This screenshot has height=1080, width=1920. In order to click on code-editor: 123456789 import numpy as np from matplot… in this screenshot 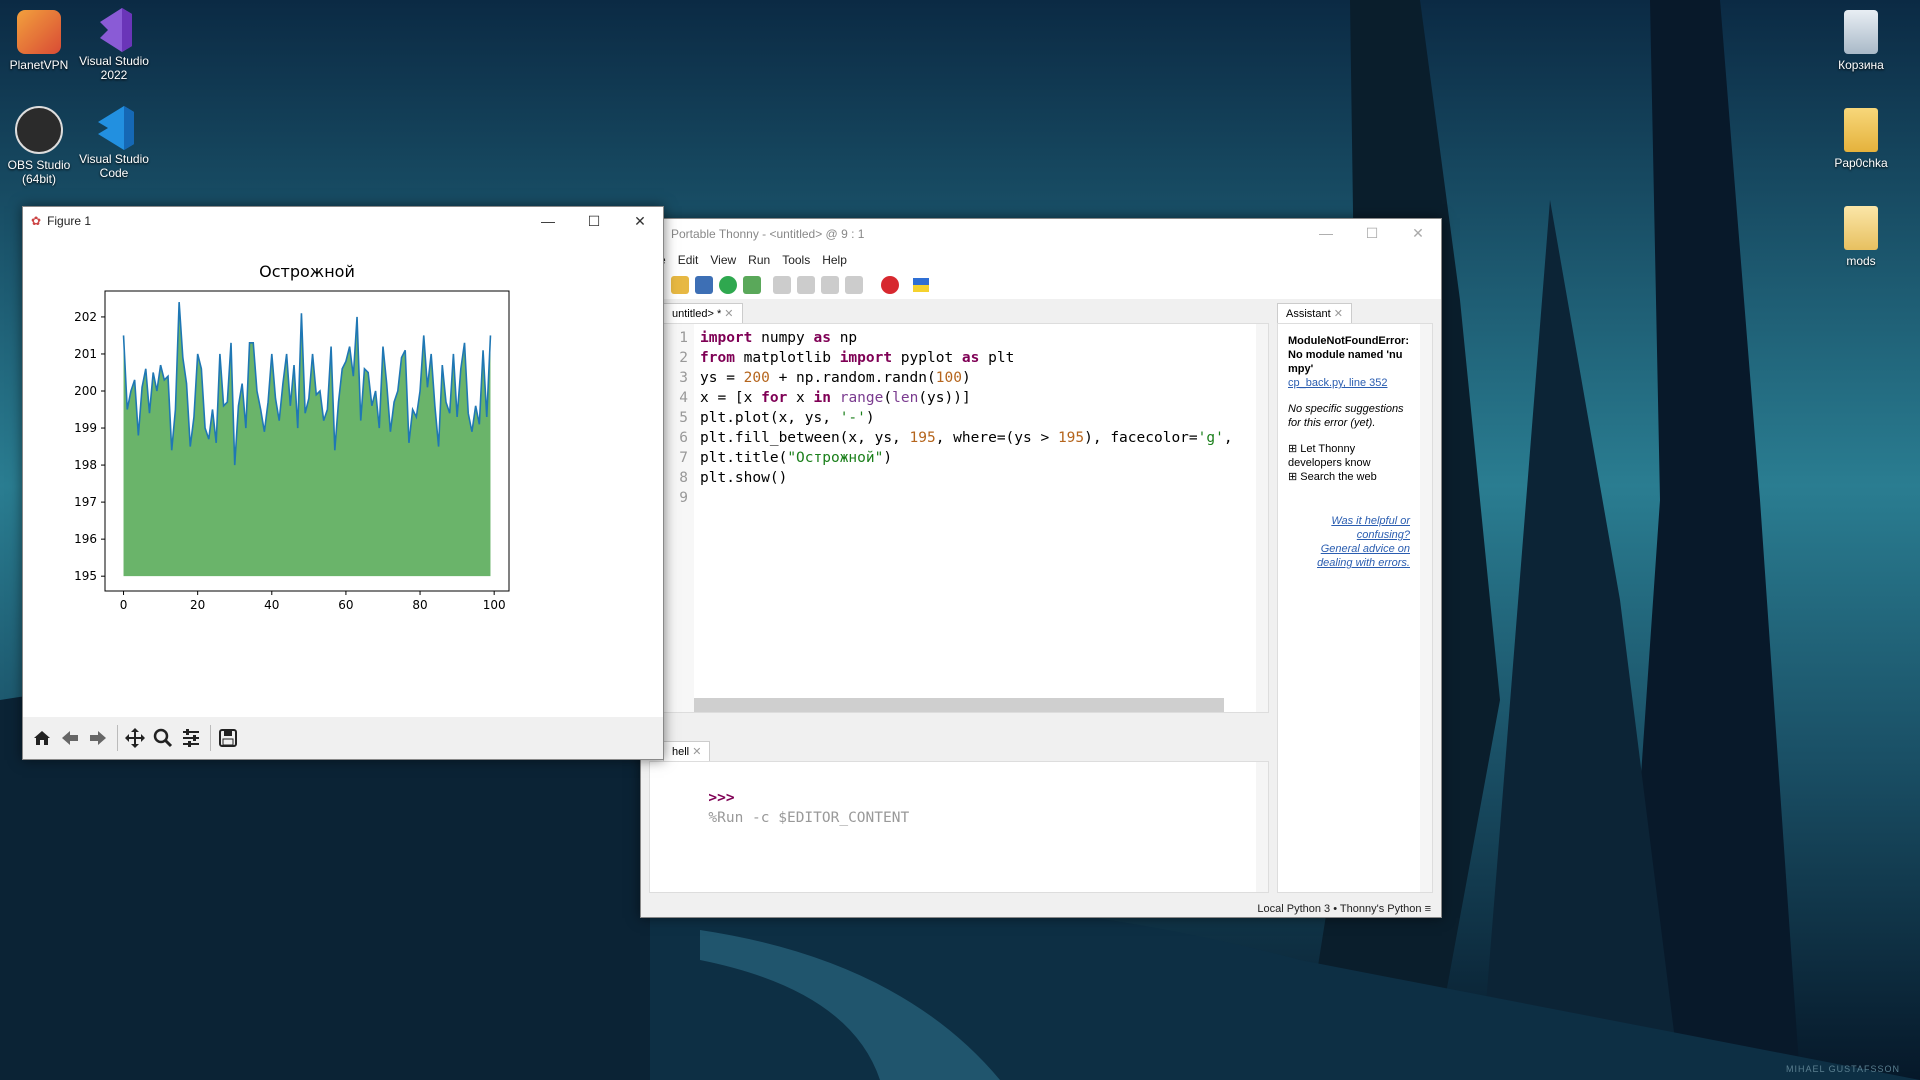, I will do `click(966, 518)`.